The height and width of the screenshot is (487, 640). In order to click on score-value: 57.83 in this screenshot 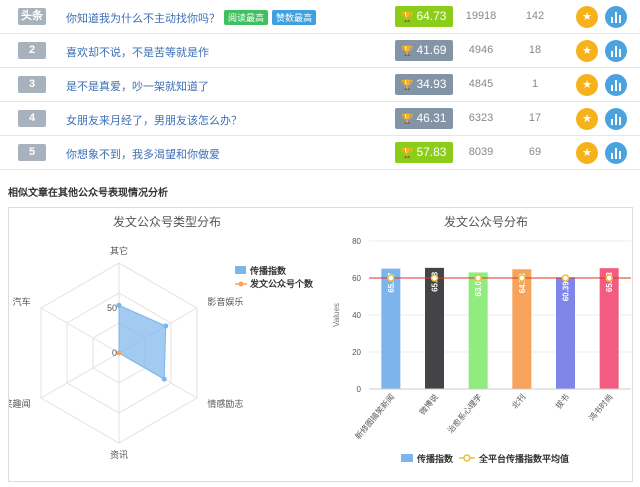, I will do `click(431, 152)`.